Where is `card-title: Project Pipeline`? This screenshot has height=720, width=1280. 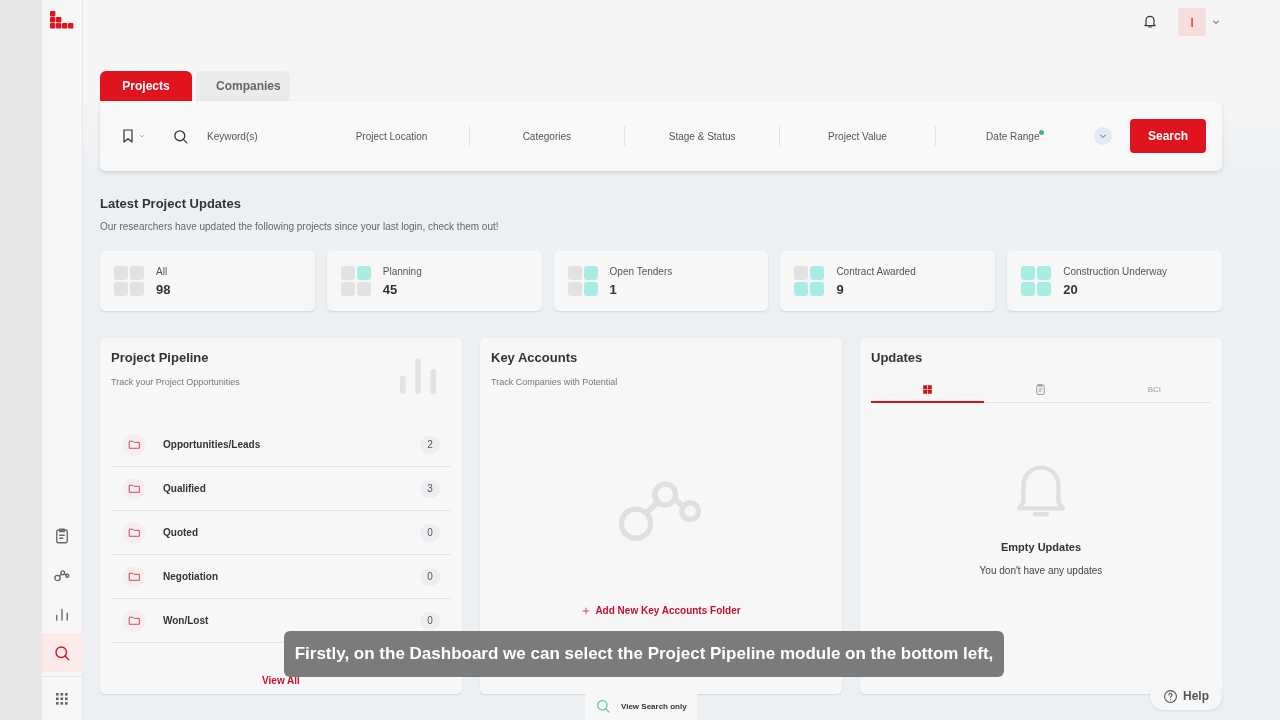
card-title: Project Pipeline is located at coordinates (160, 357).